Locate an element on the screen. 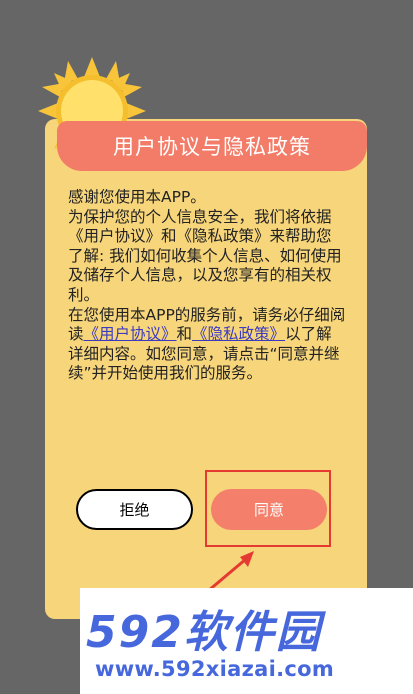 The width and height of the screenshot is (413, 694). user-agreement-link: 《用户协议》 is located at coordinates (130, 334).